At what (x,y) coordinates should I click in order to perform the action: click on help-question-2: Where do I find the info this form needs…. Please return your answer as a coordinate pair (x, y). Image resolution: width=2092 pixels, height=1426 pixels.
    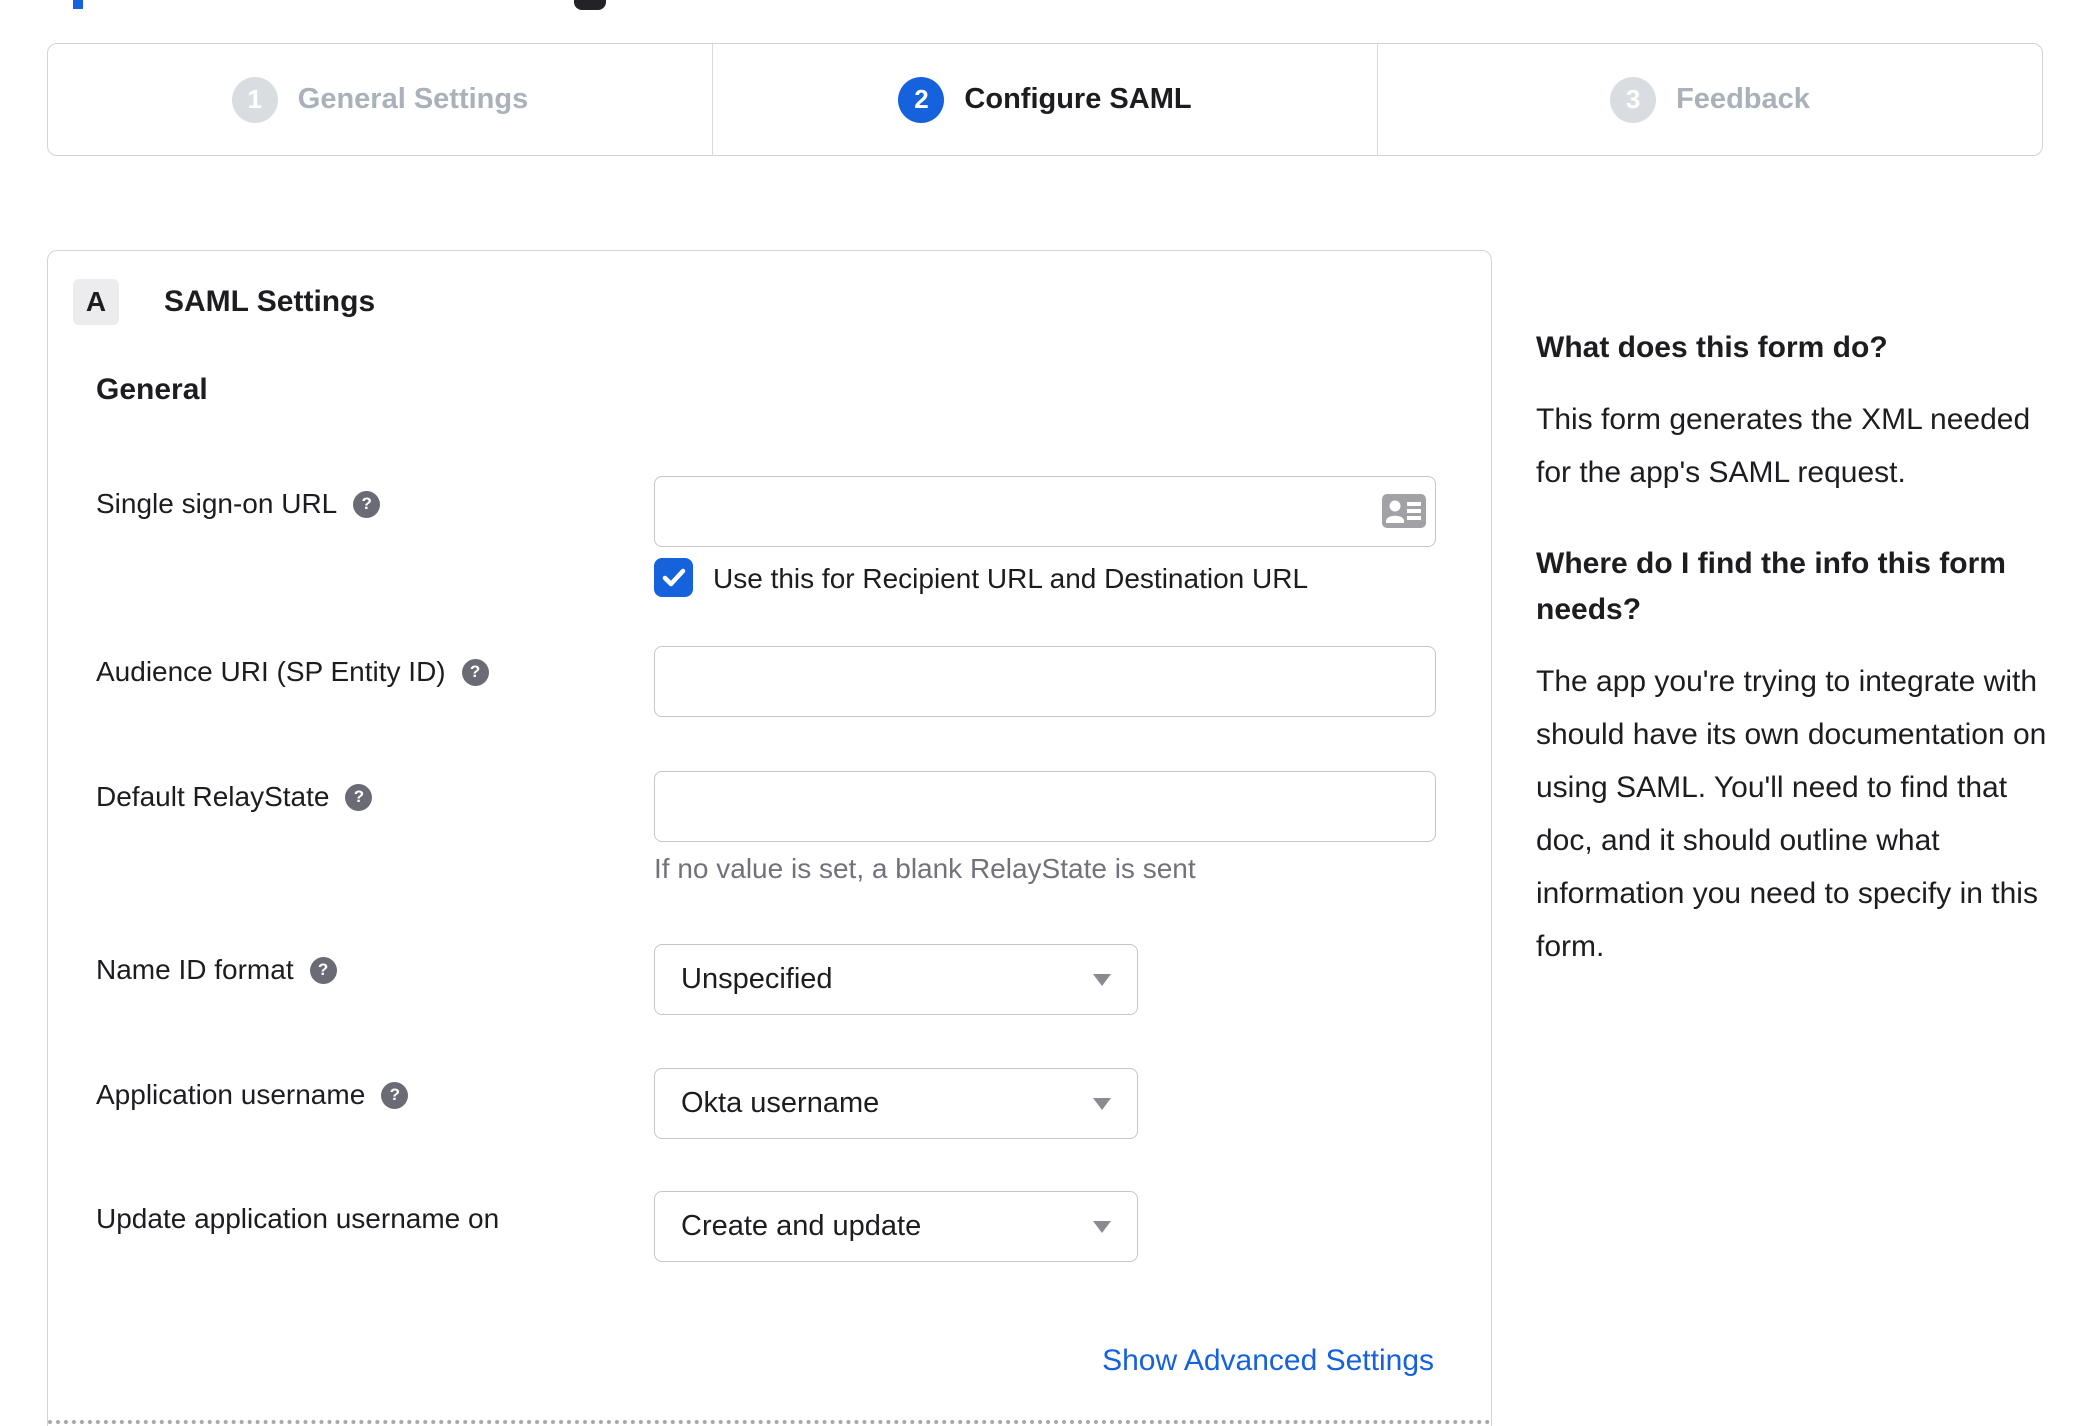
    Looking at the image, I should click on (1771, 586).